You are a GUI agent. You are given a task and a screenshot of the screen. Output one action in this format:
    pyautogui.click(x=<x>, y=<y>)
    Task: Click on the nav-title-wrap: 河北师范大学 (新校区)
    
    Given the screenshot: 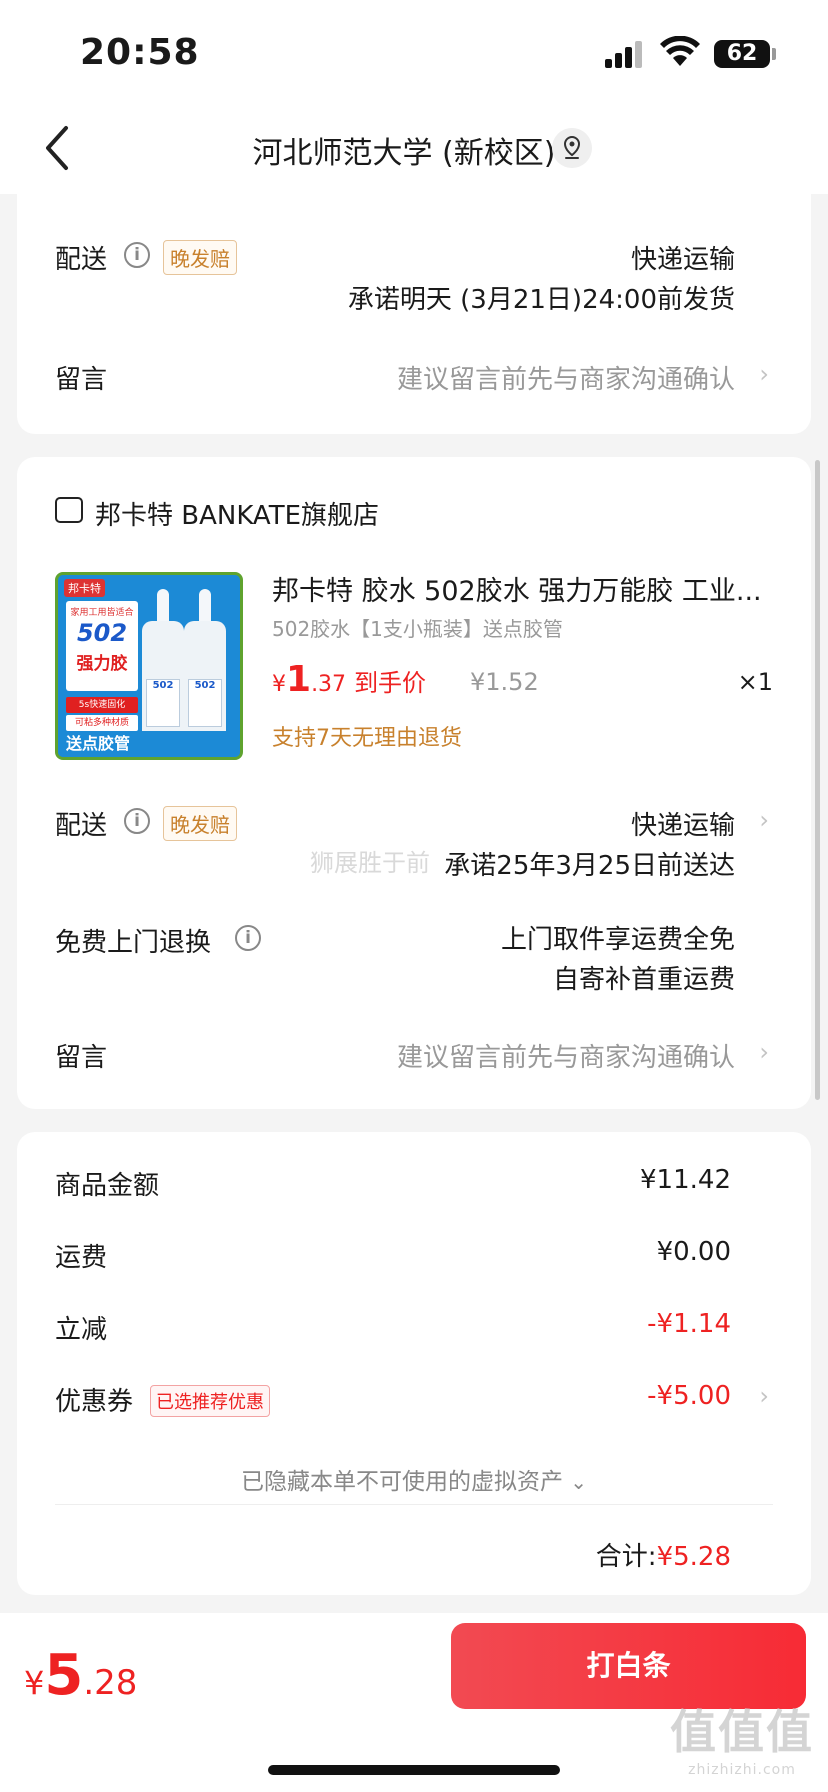 What is the action you would take?
    pyautogui.click(x=414, y=150)
    